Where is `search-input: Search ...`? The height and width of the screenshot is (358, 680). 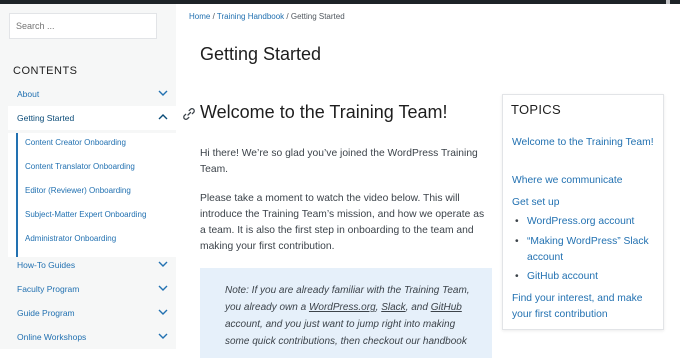
search-input: Search ... is located at coordinates (83, 26).